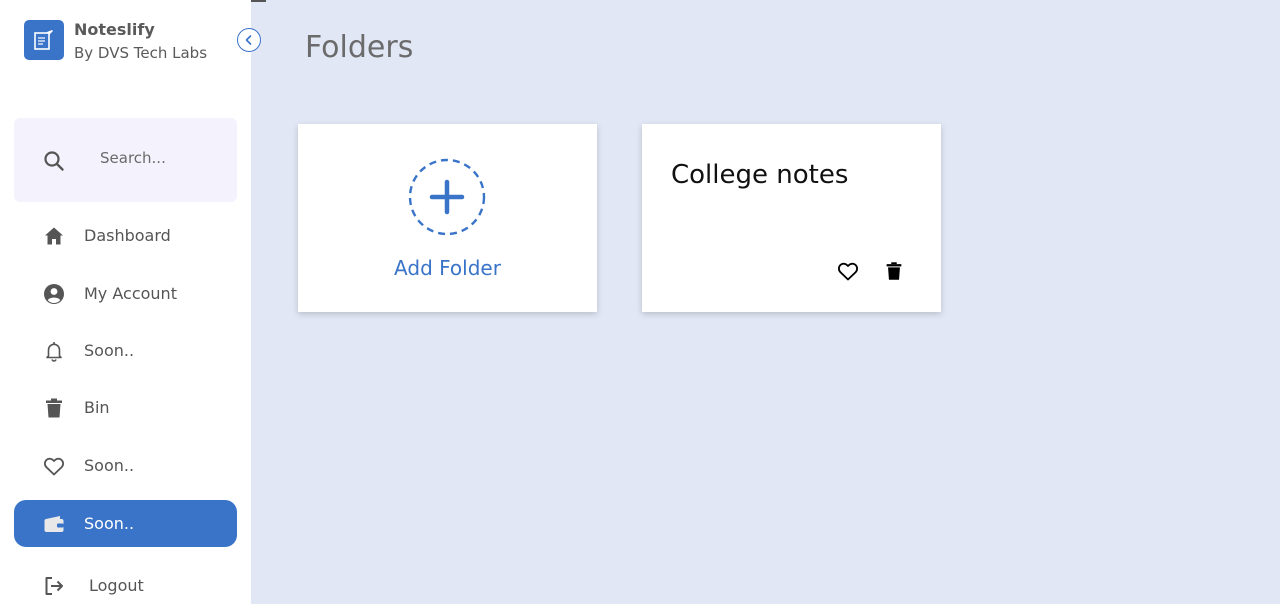  Describe the element at coordinates (115, 41) in the screenshot. I see `brand: Noteslify By DVS Tech Labs` at that location.